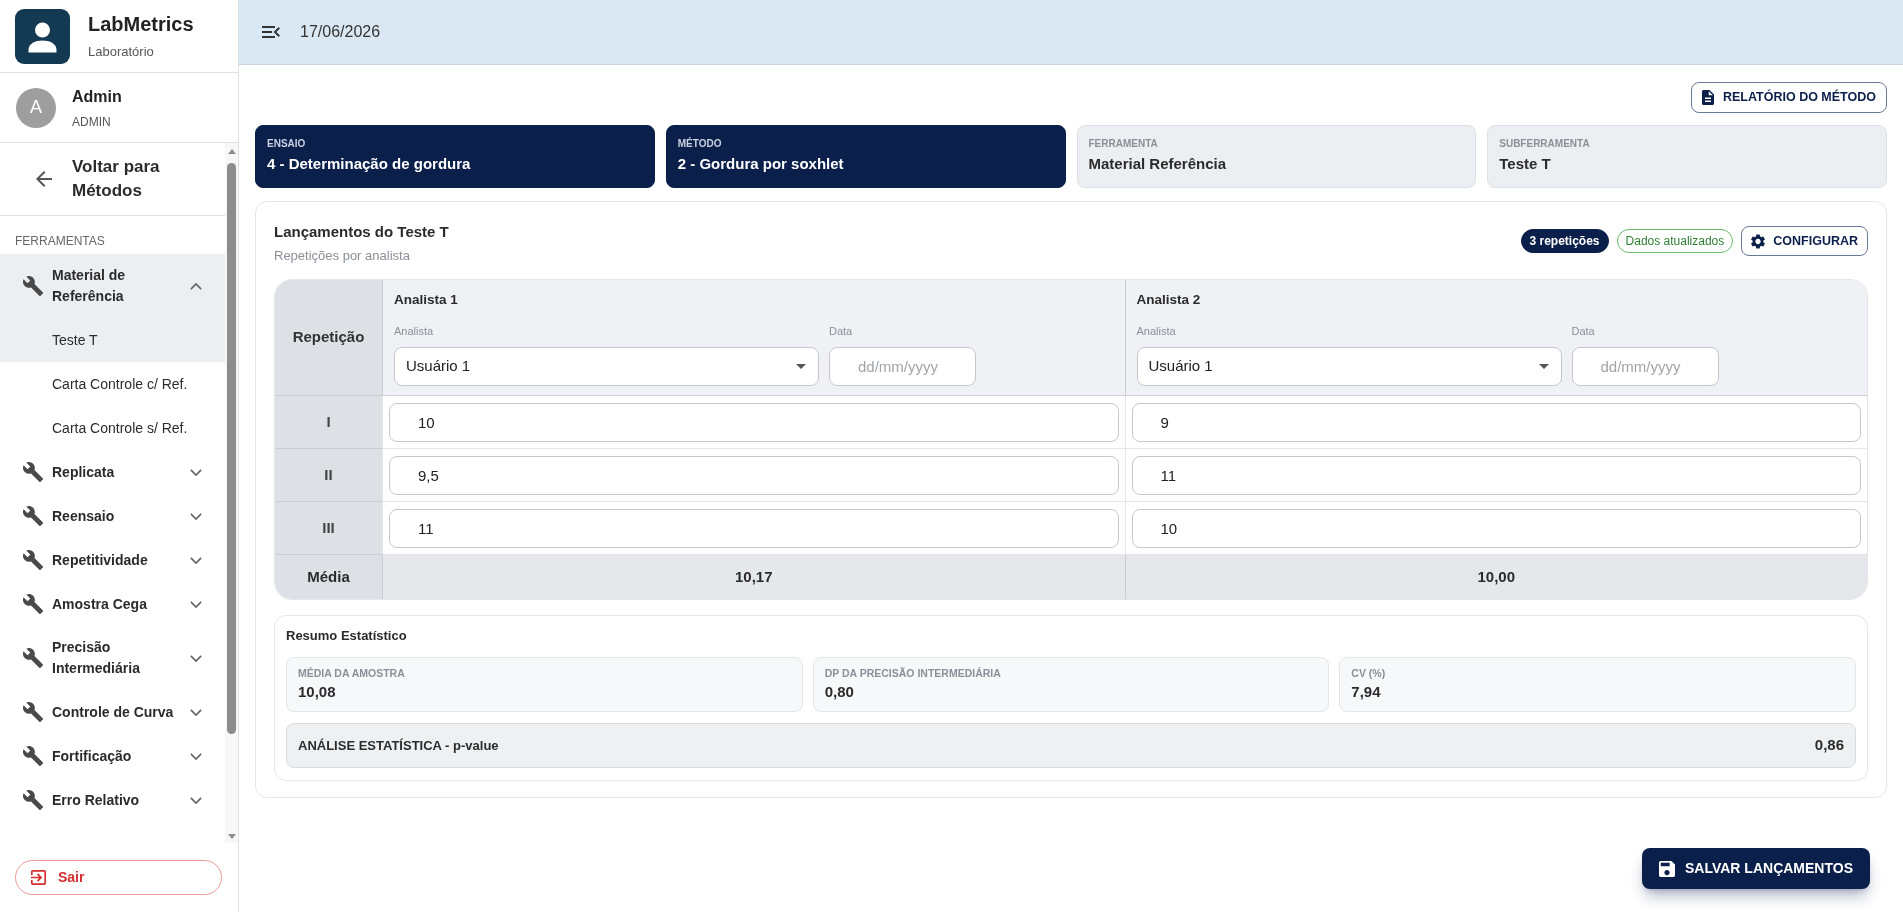 This screenshot has height=912, width=1903. I want to click on save-button: SALVAR LANÇAMENTOS, so click(1756, 868).